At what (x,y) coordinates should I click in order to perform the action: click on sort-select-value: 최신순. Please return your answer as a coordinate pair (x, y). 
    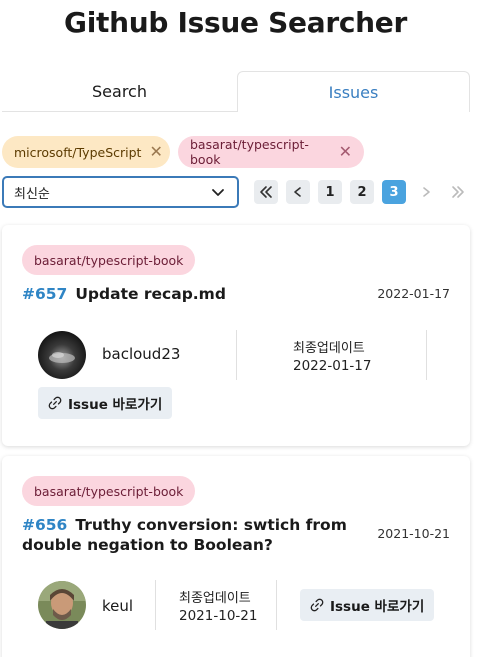
    Looking at the image, I should click on (32, 194).